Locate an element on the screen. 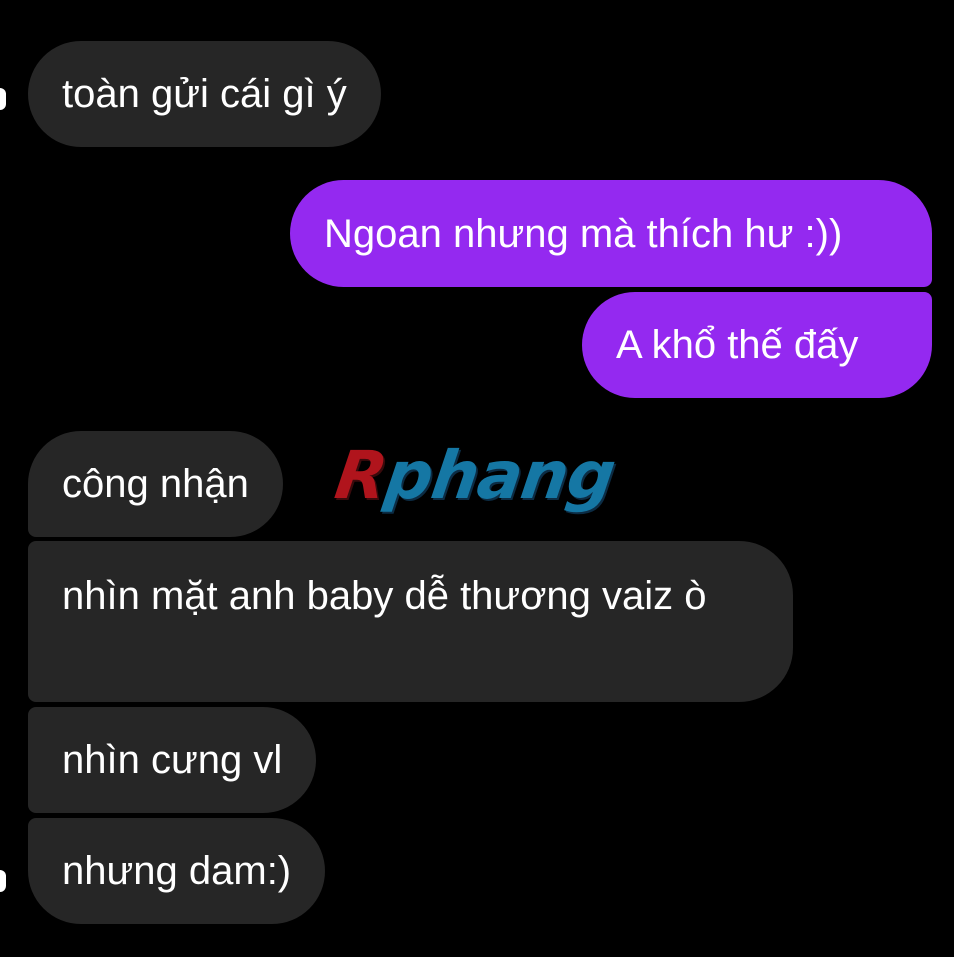 The height and width of the screenshot is (957, 954). message-text: nhưng dam:) is located at coordinates (177, 871).